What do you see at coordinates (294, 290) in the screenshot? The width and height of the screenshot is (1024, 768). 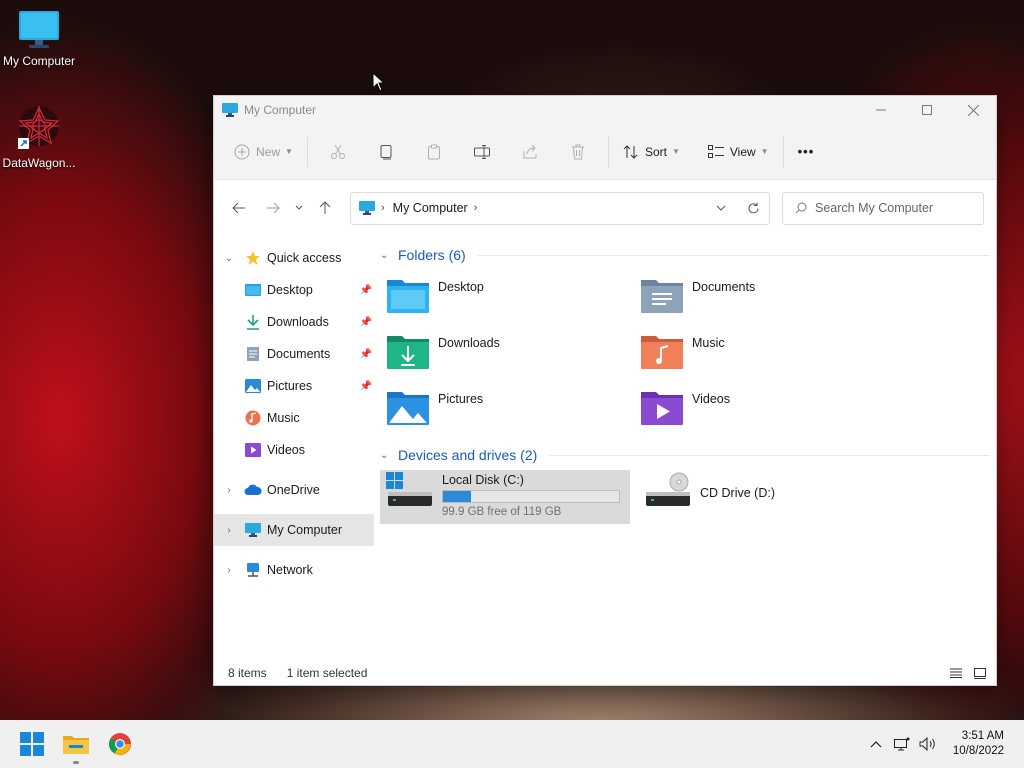 I see `sidebar-item-desktop: Desktop 📌` at bounding box center [294, 290].